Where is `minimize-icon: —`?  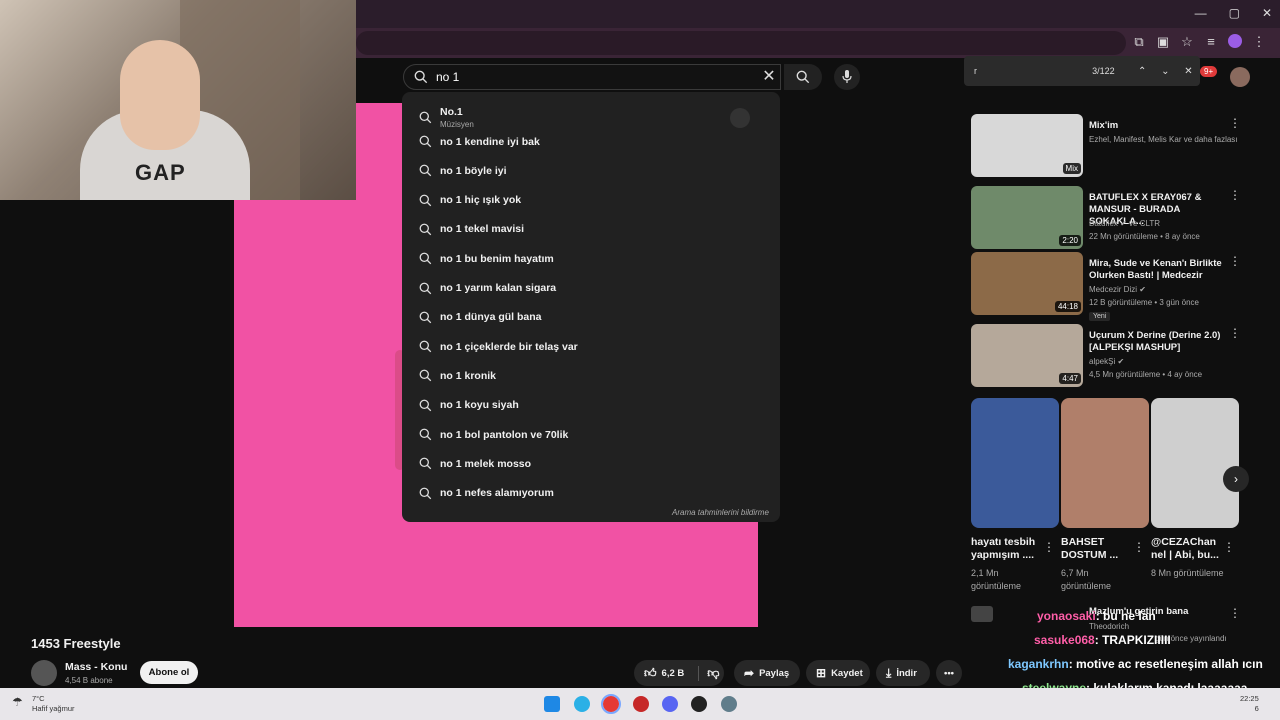 minimize-icon: — is located at coordinates (1201, 13).